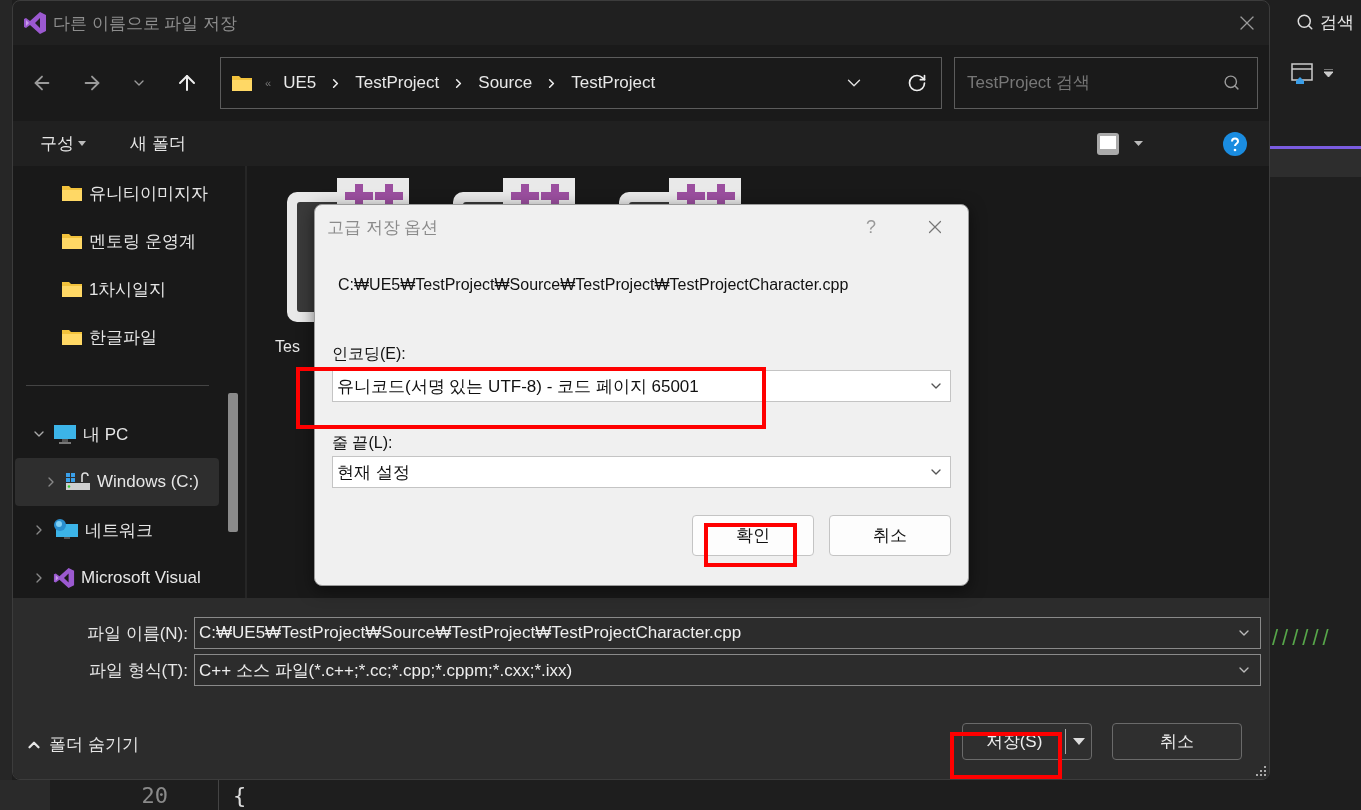  What do you see at coordinates (123, 337) in the screenshot?
I see `folder-label: 한글파일` at bounding box center [123, 337].